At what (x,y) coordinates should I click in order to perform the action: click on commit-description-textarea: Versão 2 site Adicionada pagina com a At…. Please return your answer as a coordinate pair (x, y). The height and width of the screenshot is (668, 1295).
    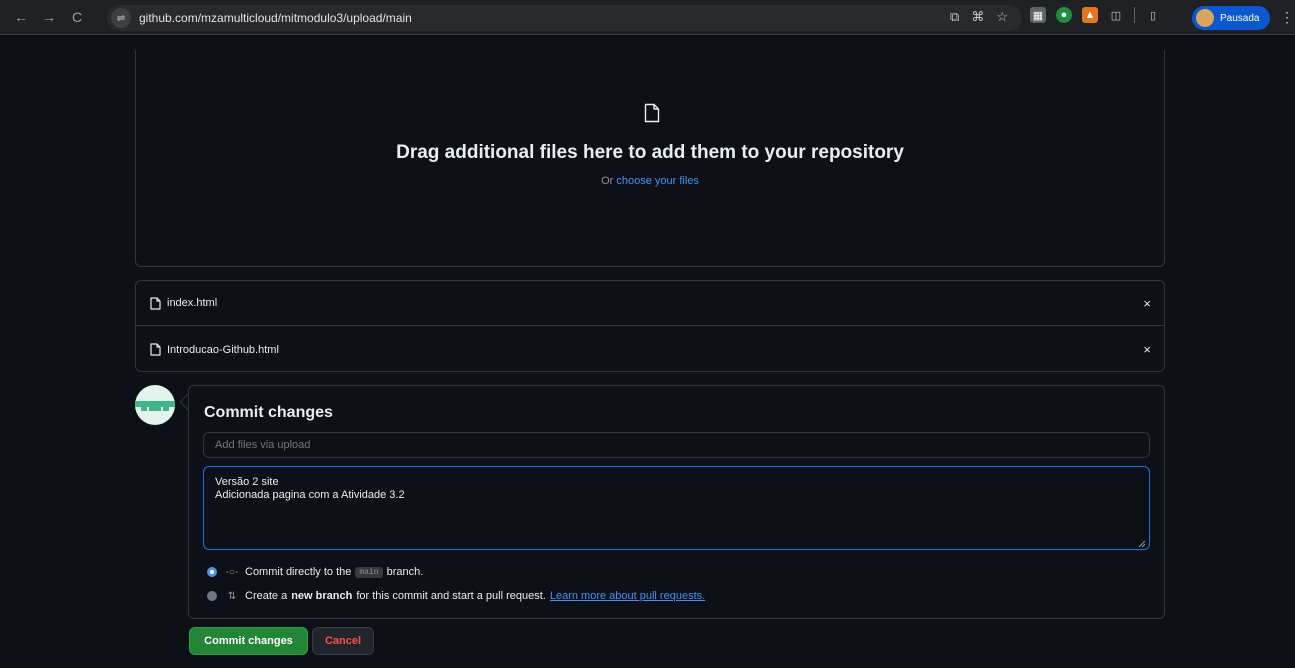
    Looking at the image, I should click on (676, 508).